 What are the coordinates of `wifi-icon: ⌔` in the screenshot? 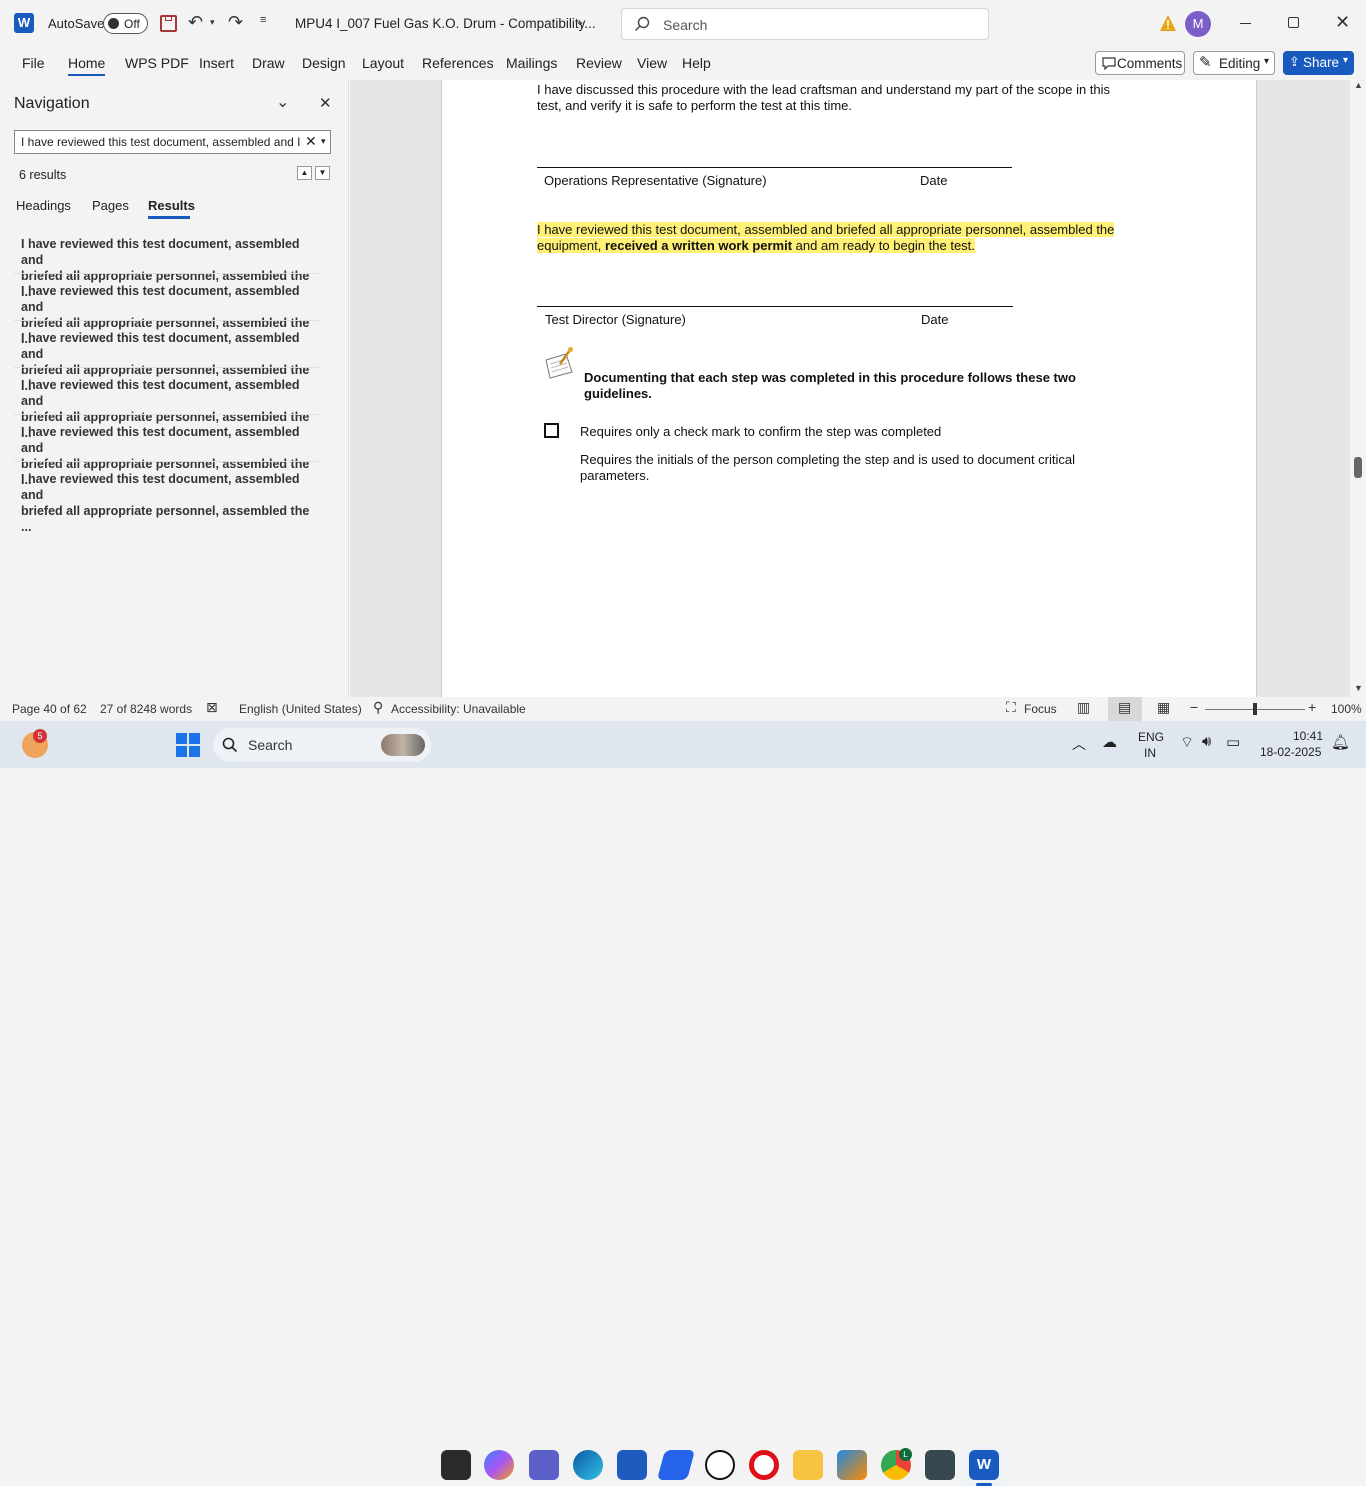 It's located at (1187, 742).